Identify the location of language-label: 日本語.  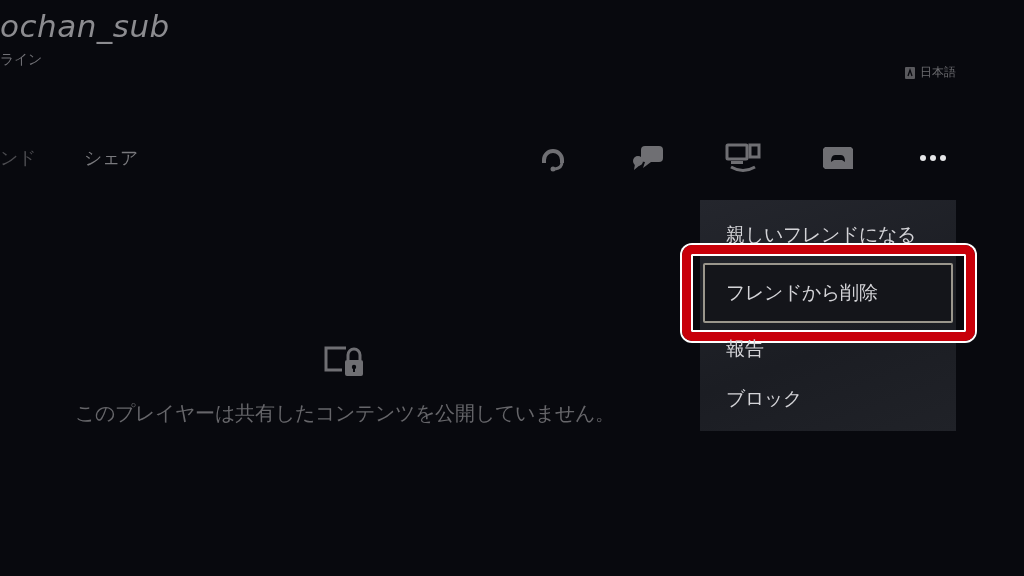
(938, 72).